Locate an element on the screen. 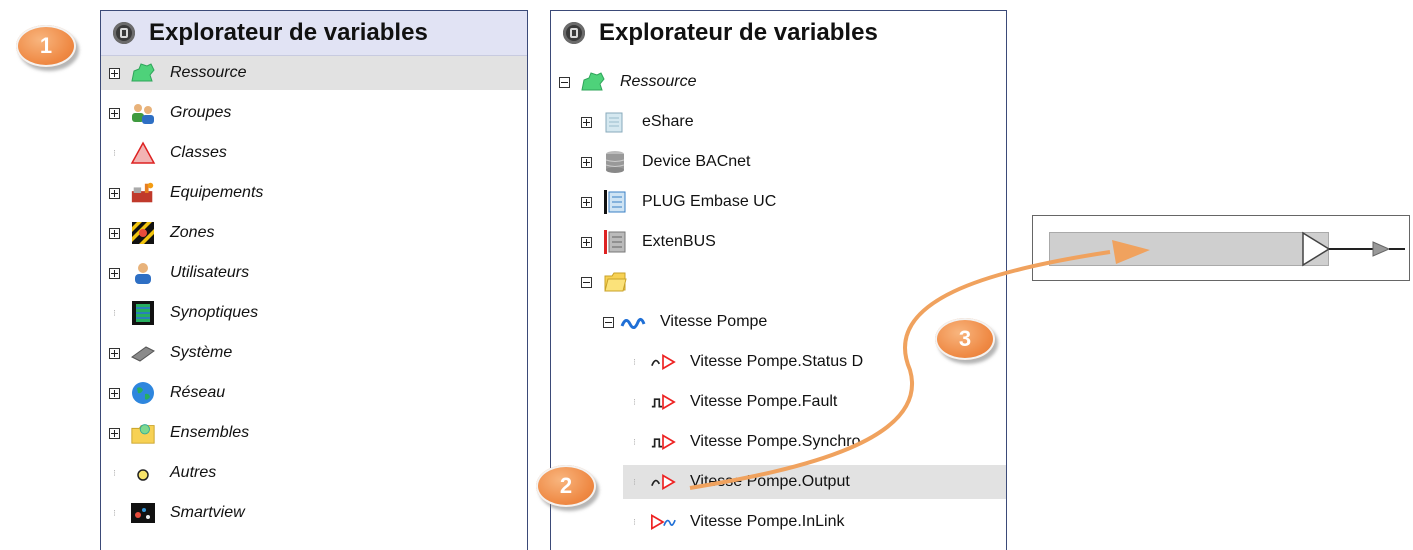 Image resolution: width=1413 pixels, height=550 pixels. tree-item-label: Autres is located at coordinates (193, 472).